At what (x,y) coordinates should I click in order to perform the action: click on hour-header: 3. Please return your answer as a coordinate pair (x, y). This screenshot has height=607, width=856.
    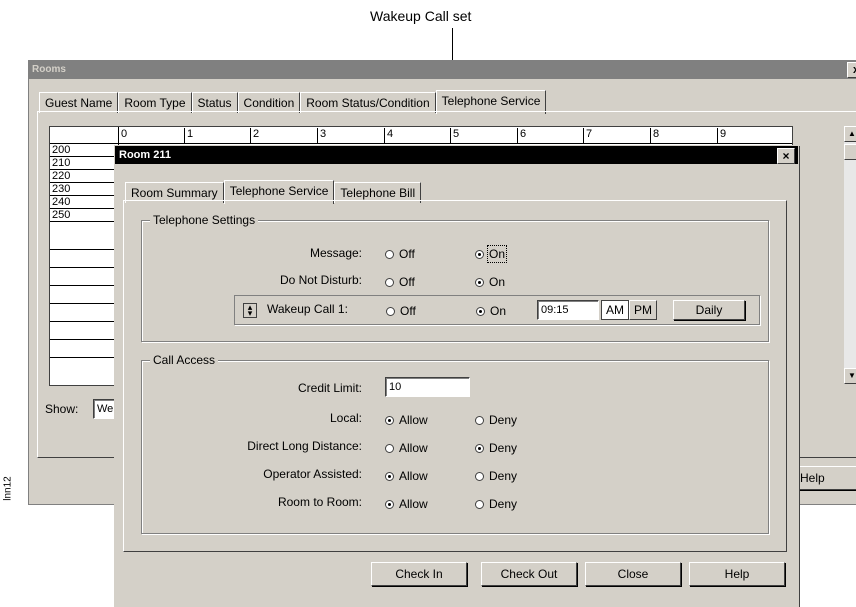
    Looking at the image, I should click on (321, 135).